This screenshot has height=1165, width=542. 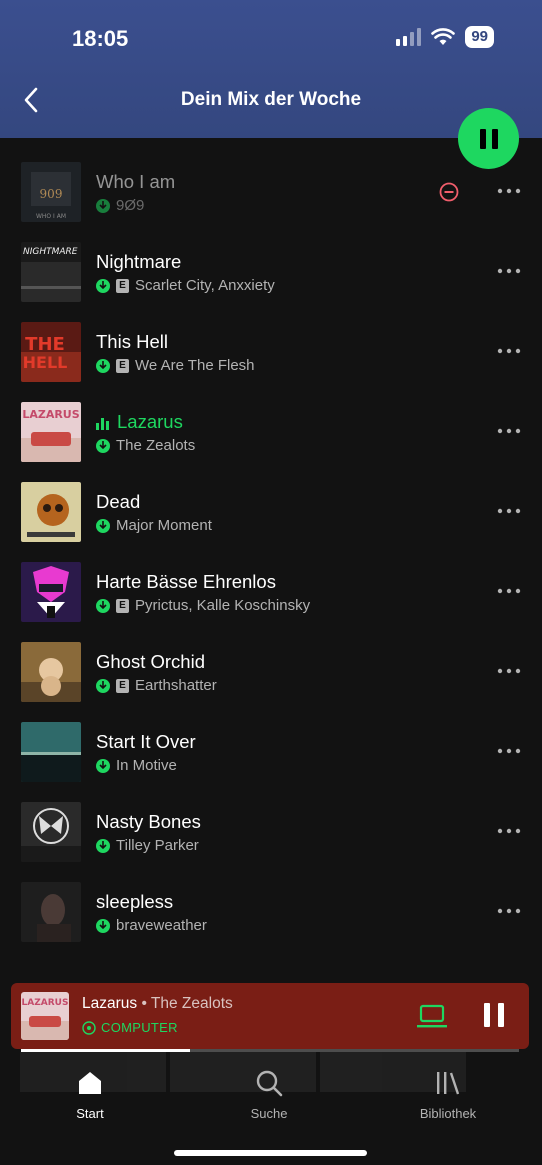 I want to click on search-icon, so click(x=269, y=1083).